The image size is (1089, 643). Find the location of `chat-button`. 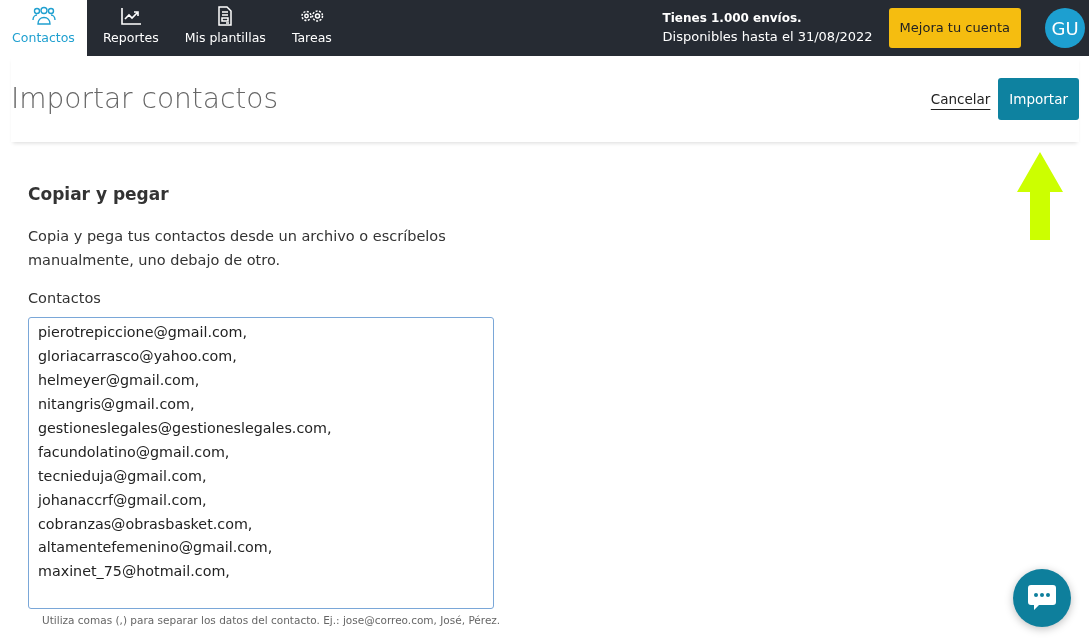

chat-button is located at coordinates (1042, 598).